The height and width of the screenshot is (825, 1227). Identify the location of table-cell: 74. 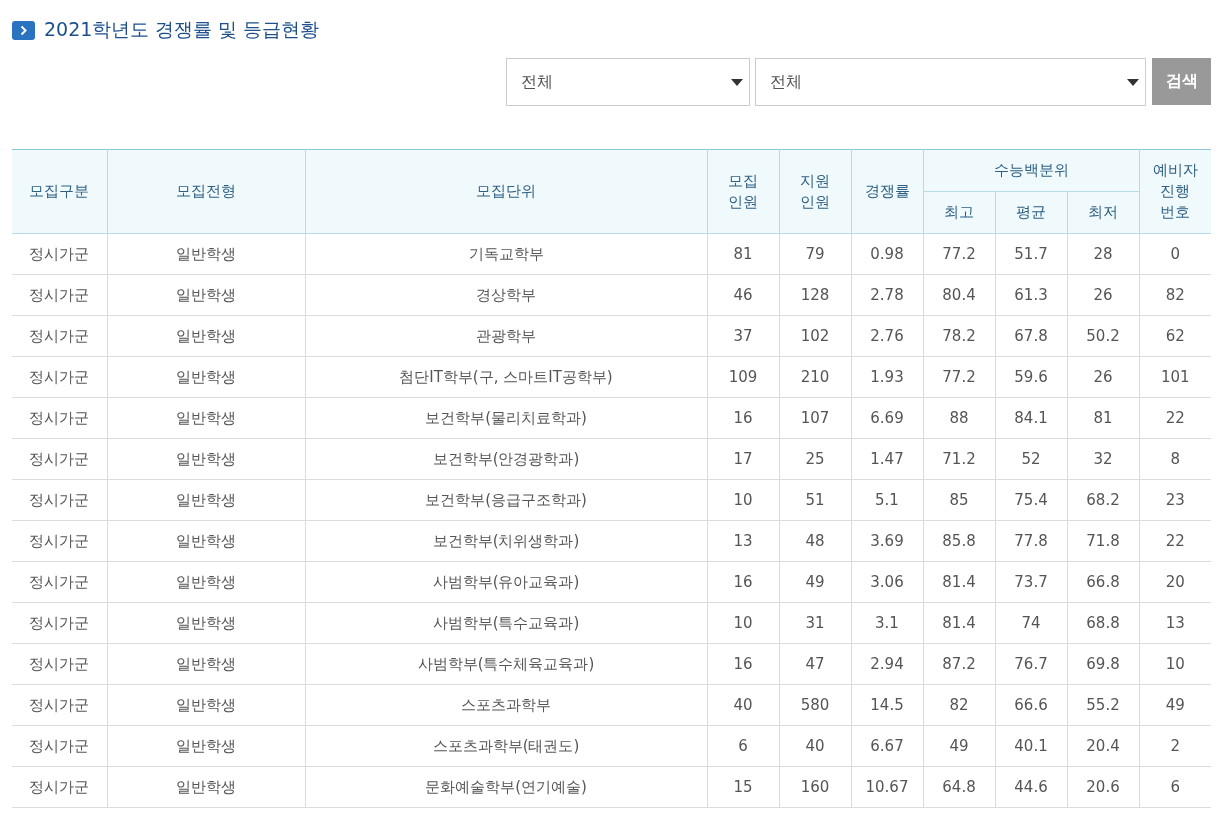
(1031, 623).